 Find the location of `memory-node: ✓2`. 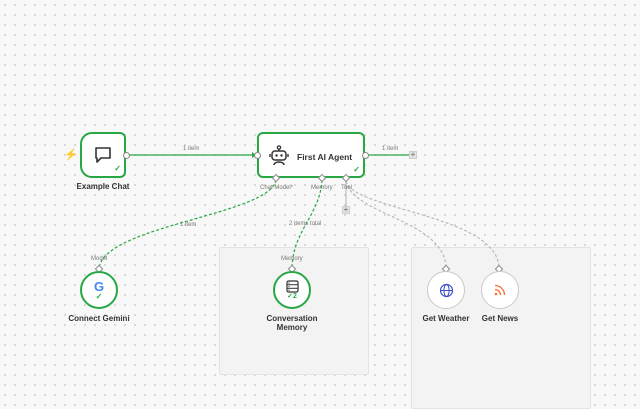

memory-node: ✓2 is located at coordinates (292, 290).